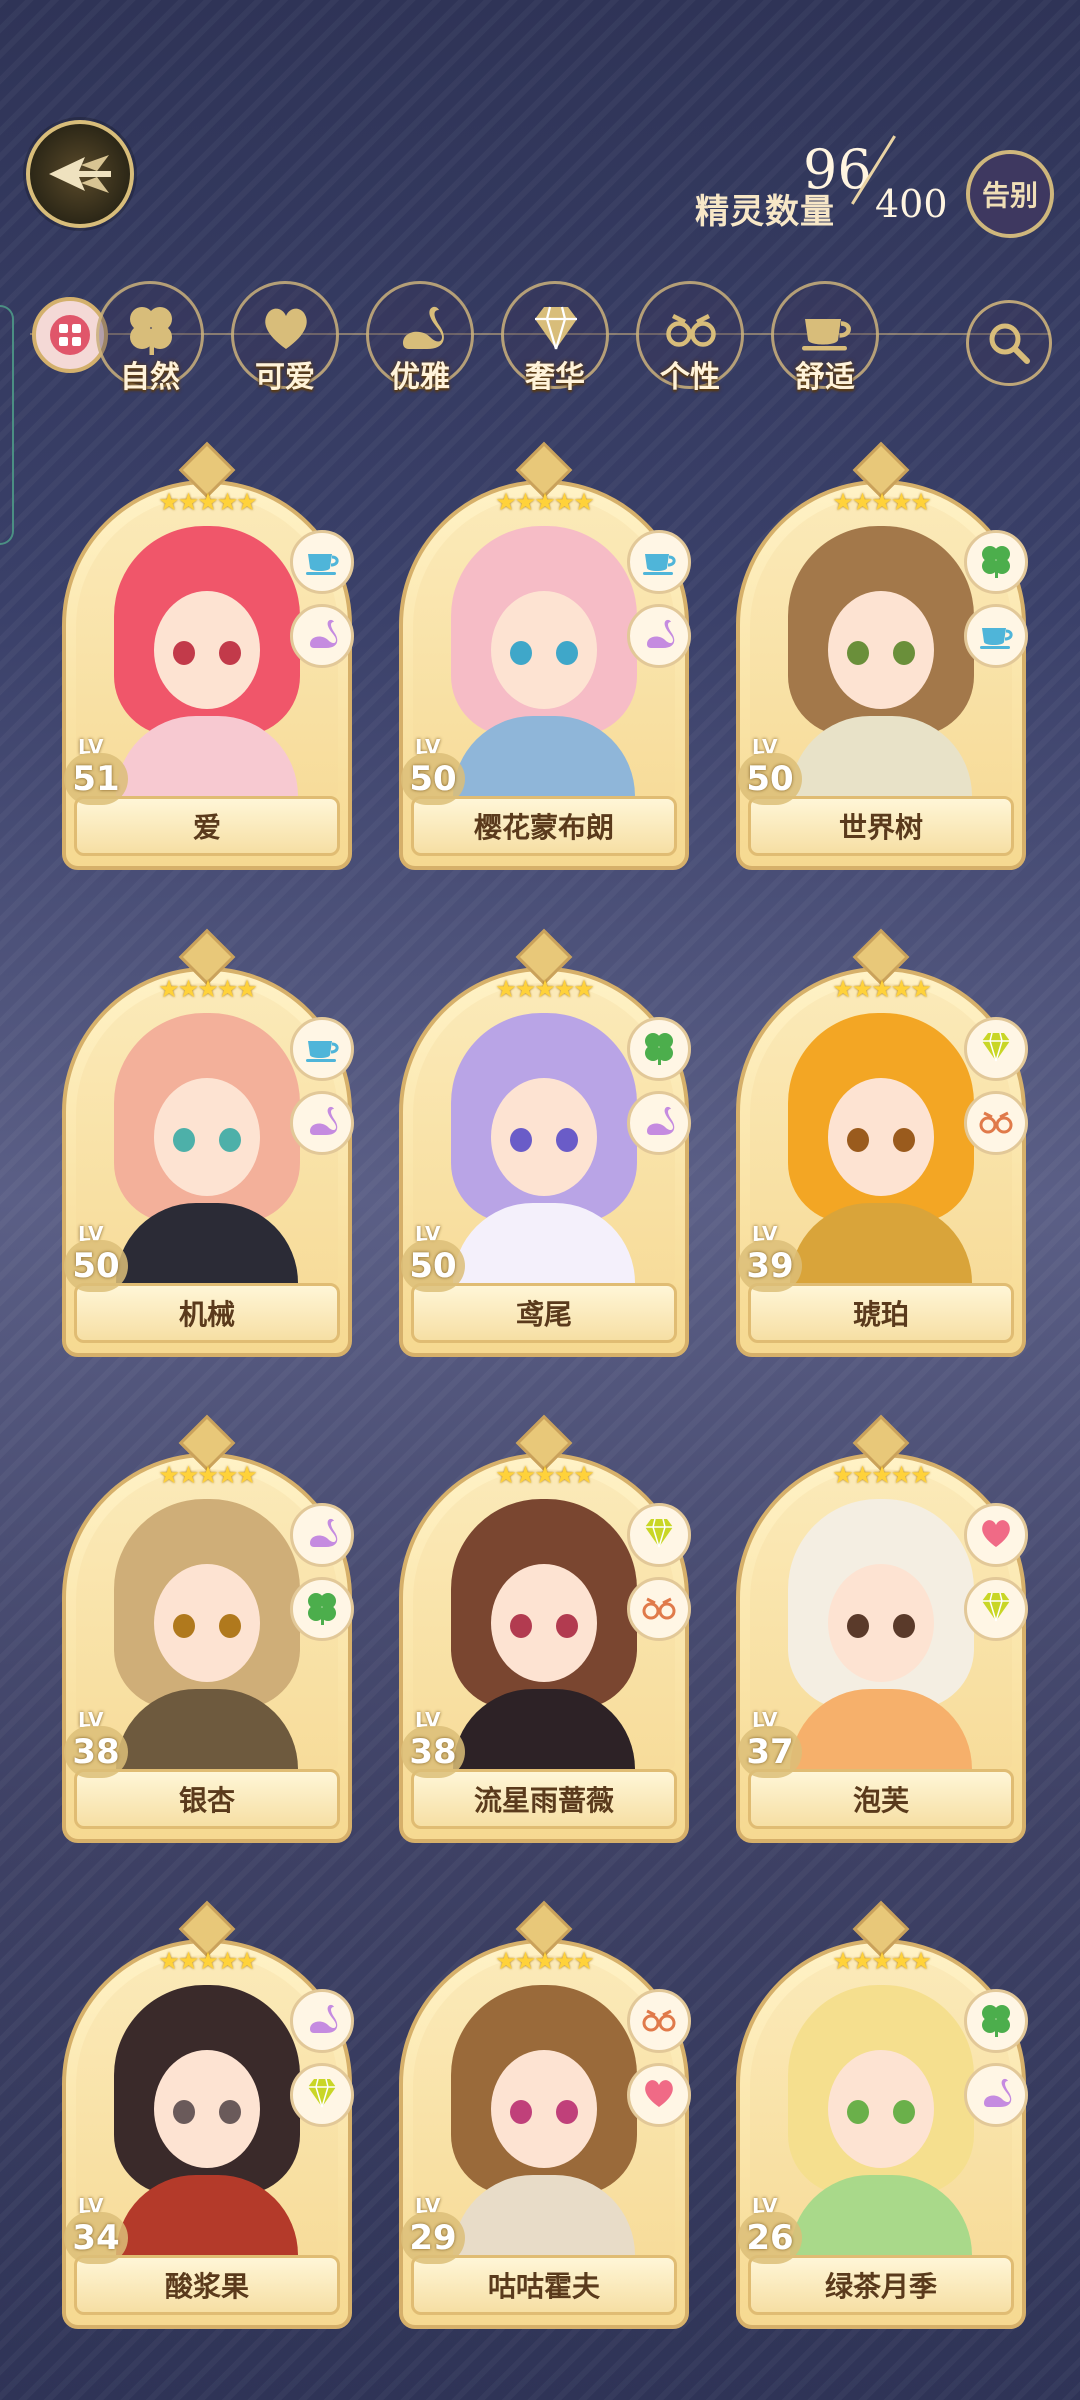 The image size is (1080, 2400). Describe the element at coordinates (208, 2114) in the screenshot. I see `spirit-card: 酸浆果 ★★★★★ LV 34` at that location.